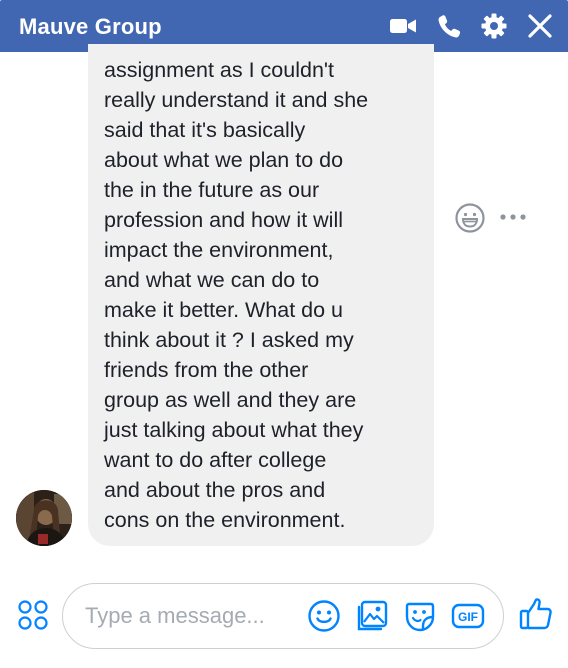 The image size is (568, 668). I want to click on message-line: impact the environment,, so click(219, 250).